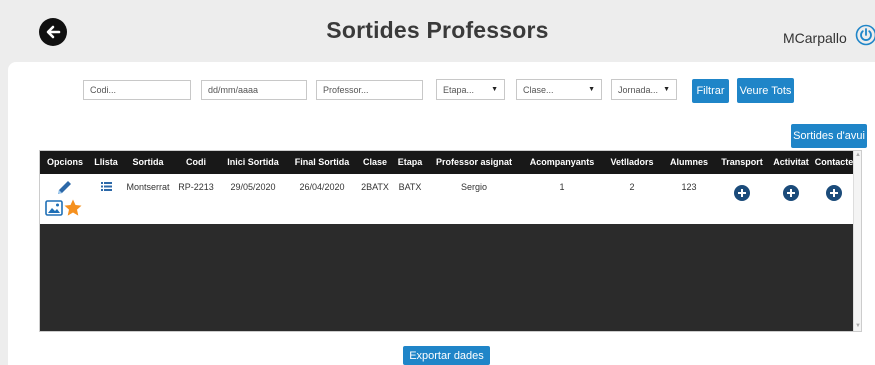 The height and width of the screenshot is (365, 875). I want to click on scroll-up-icon: ▲, so click(858, 155).